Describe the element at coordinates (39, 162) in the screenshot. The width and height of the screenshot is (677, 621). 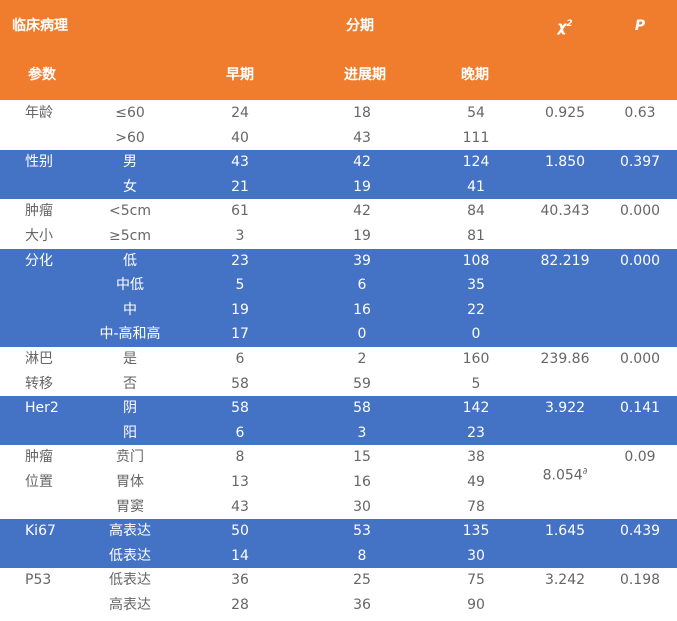
I see `parameter-name: 性别` at that location.